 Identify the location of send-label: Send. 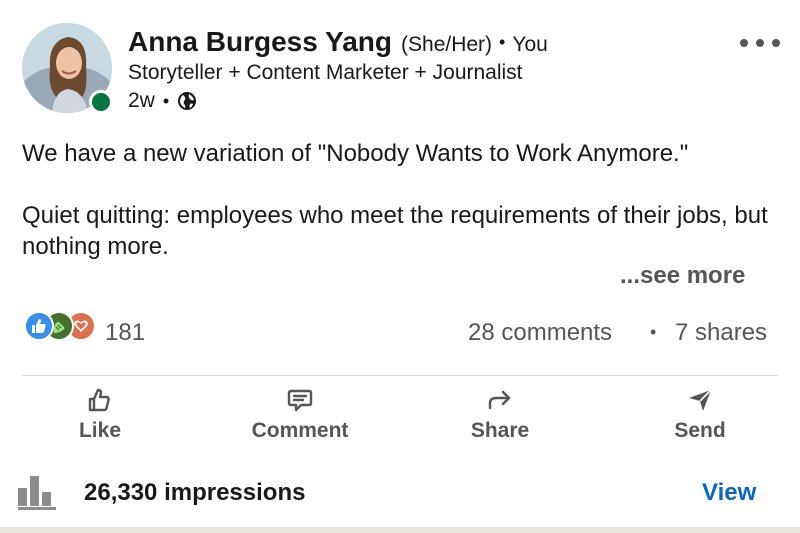
(700, 430).